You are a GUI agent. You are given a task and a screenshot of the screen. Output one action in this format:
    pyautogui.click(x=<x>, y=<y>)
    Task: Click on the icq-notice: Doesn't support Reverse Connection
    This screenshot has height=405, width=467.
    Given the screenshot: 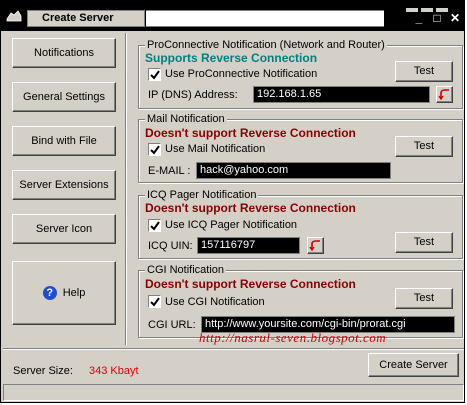 What is the action you would take?
    pyautogui.click(x=250, y=208)
    